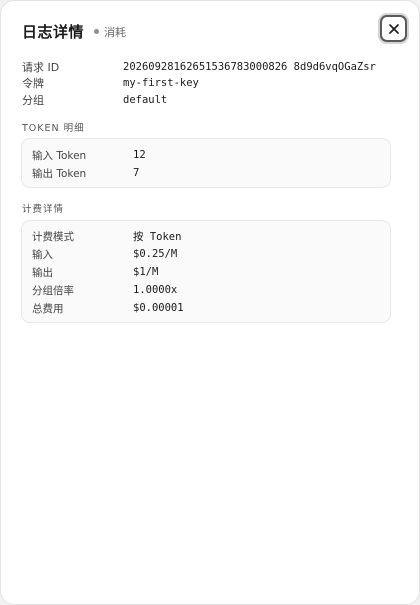 The width and height of the screenshot is (420, 605). Describe the element at coordinates (136, 173) in the screenshot. I see `card-value: 7` at that location.